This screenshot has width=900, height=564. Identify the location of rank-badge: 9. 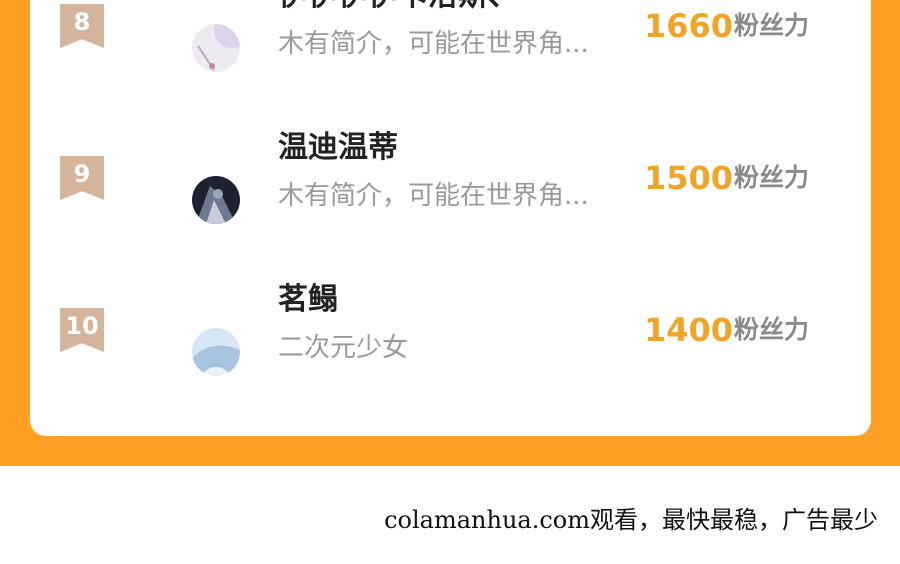
(82, 178).